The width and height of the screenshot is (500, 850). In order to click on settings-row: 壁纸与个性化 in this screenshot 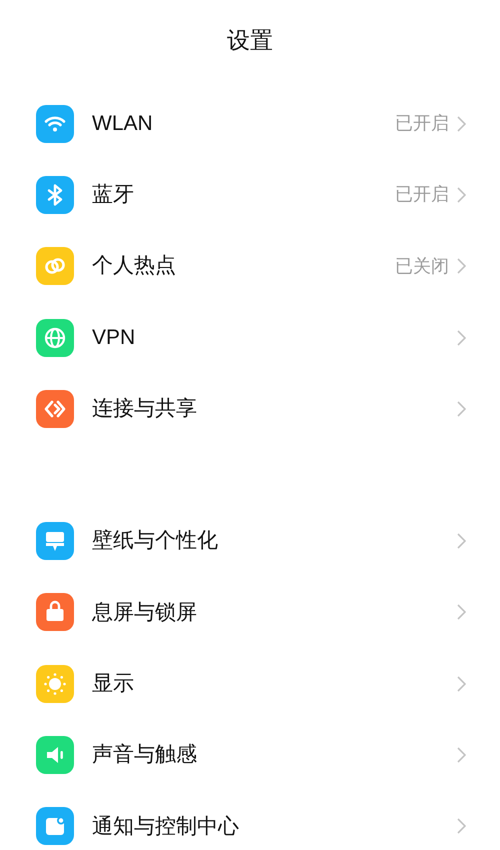, I will do `click(250, 541)`.